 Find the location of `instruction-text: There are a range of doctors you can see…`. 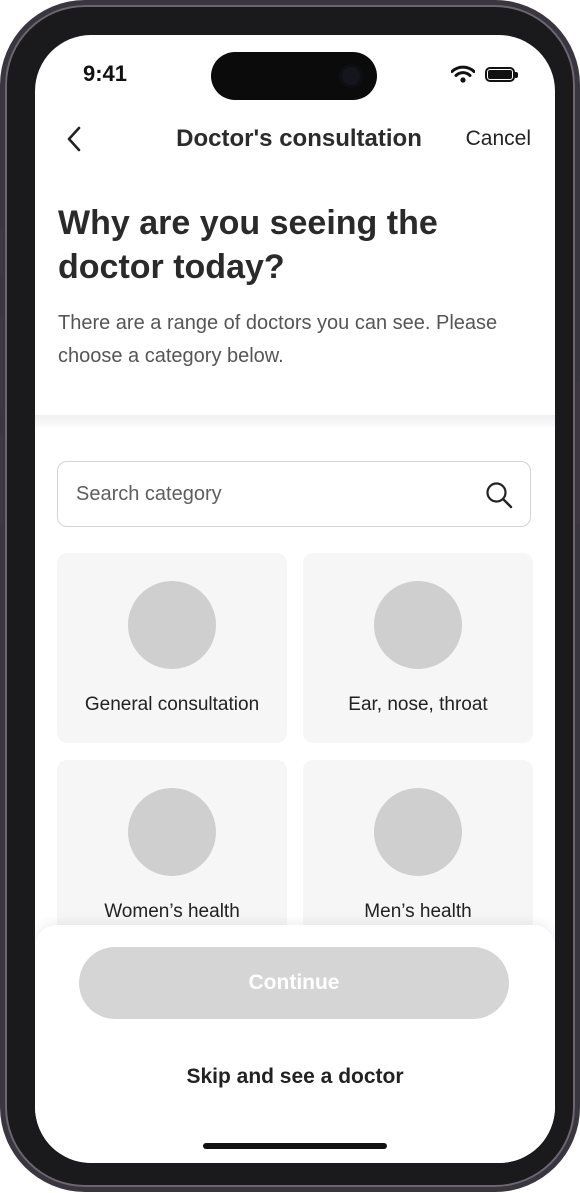

instruction-text: There are a range of doctors you can see… is located at coordinates (278, 339).